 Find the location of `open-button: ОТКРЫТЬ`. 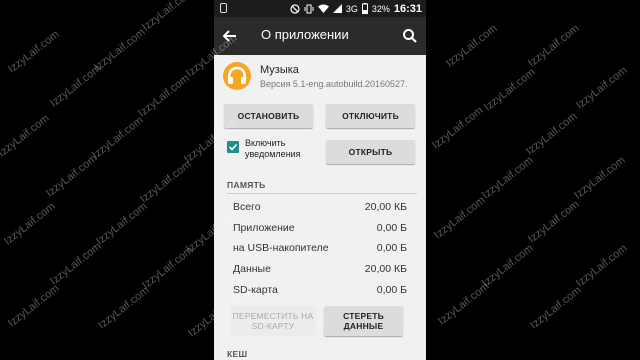

open-button: ОТКРЫТЬ is located at coordinates (370, 152).